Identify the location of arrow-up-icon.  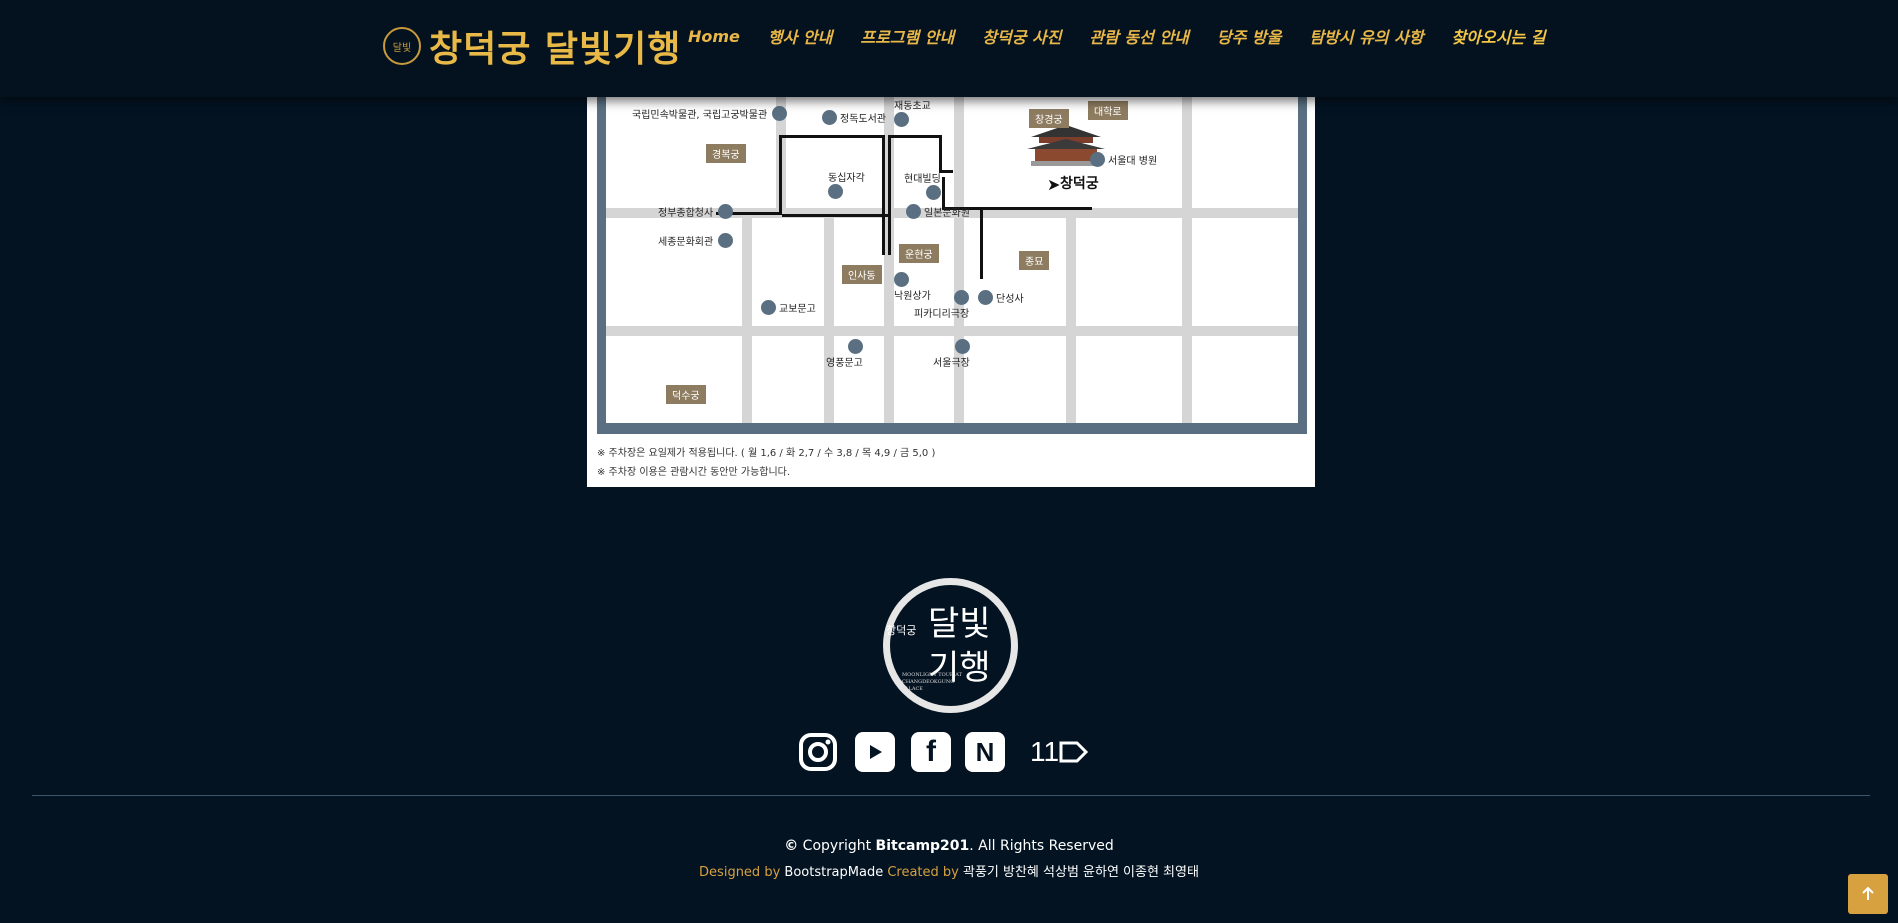
(1868, 893).